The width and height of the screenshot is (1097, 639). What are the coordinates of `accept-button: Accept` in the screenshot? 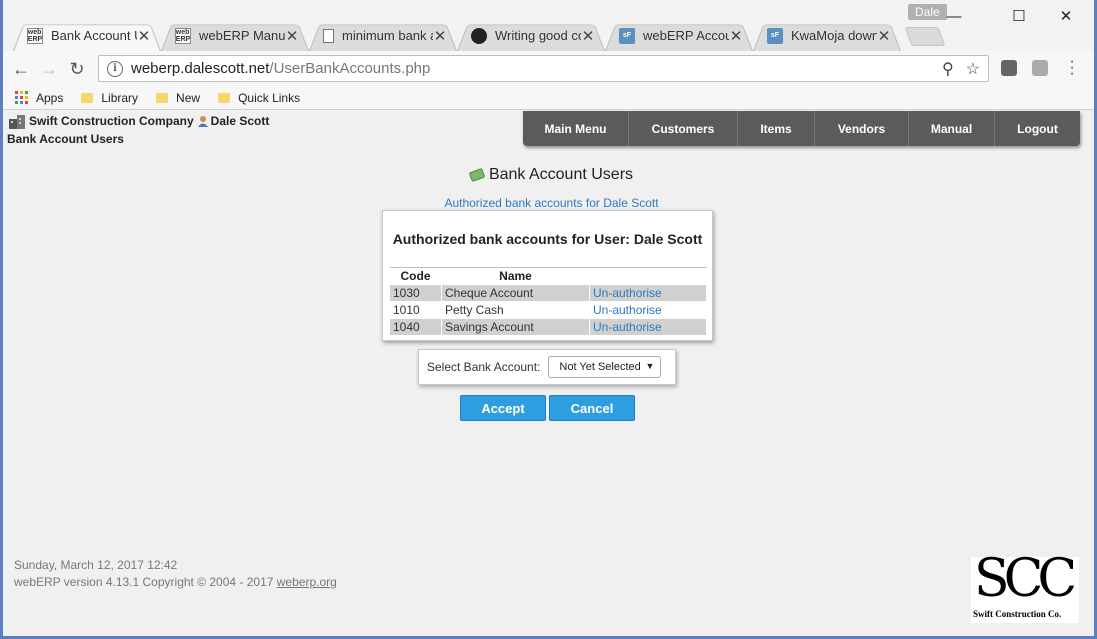 It's located at (503, 408).